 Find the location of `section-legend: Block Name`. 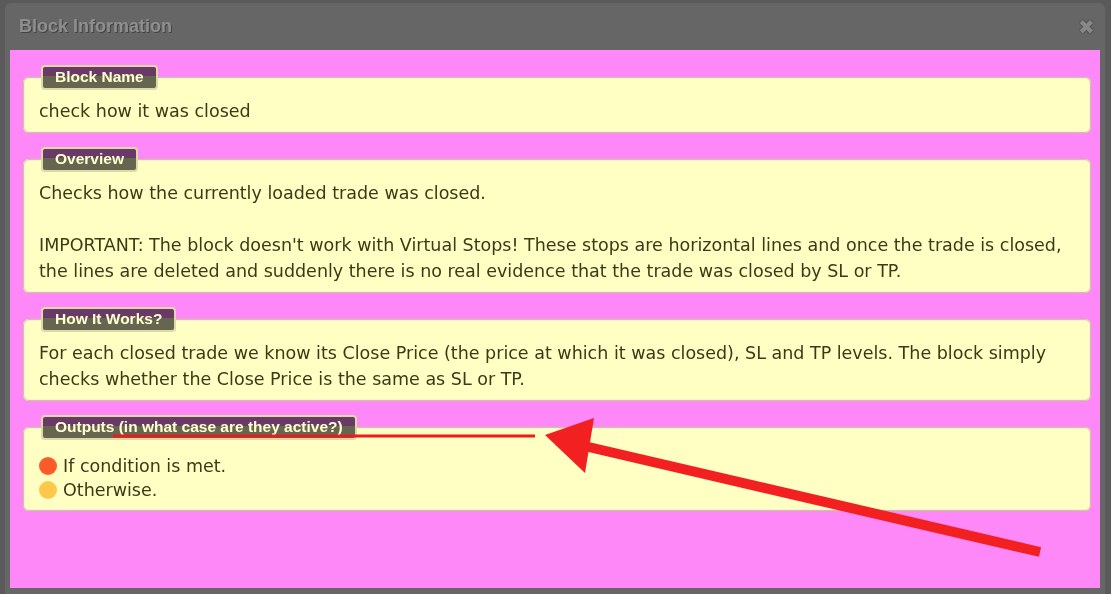

section-legend: Block Name is located at coordinates (99, 77).